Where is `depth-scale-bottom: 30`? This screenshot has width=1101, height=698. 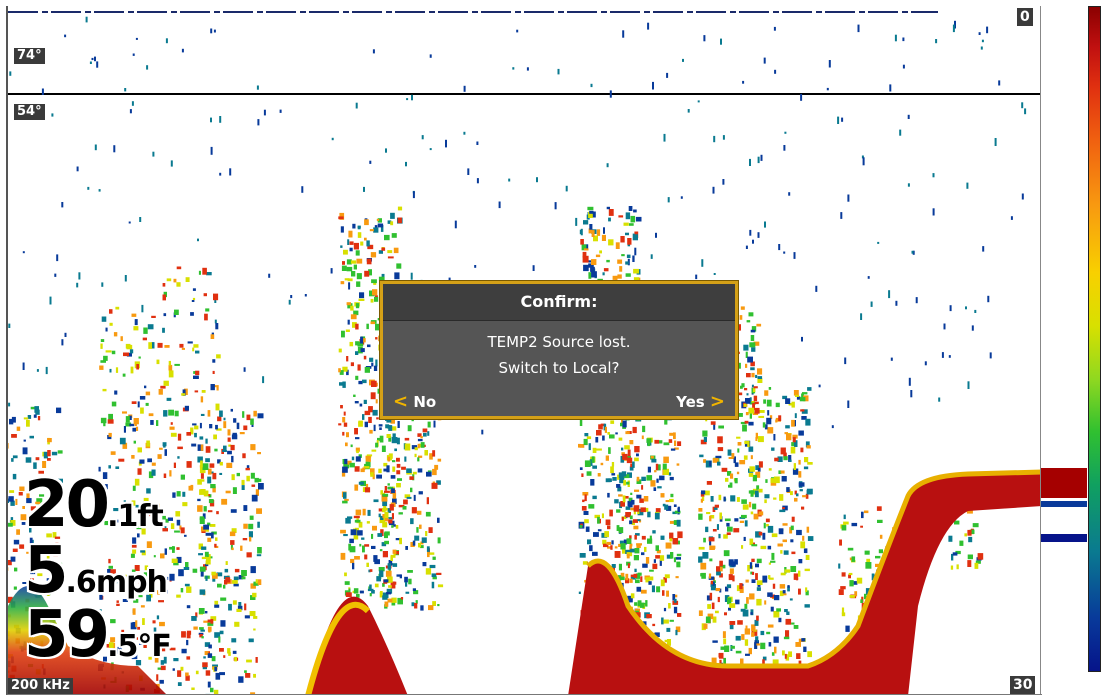 depth-scale-bottom: 30 is located at coordinates (1023, 685).